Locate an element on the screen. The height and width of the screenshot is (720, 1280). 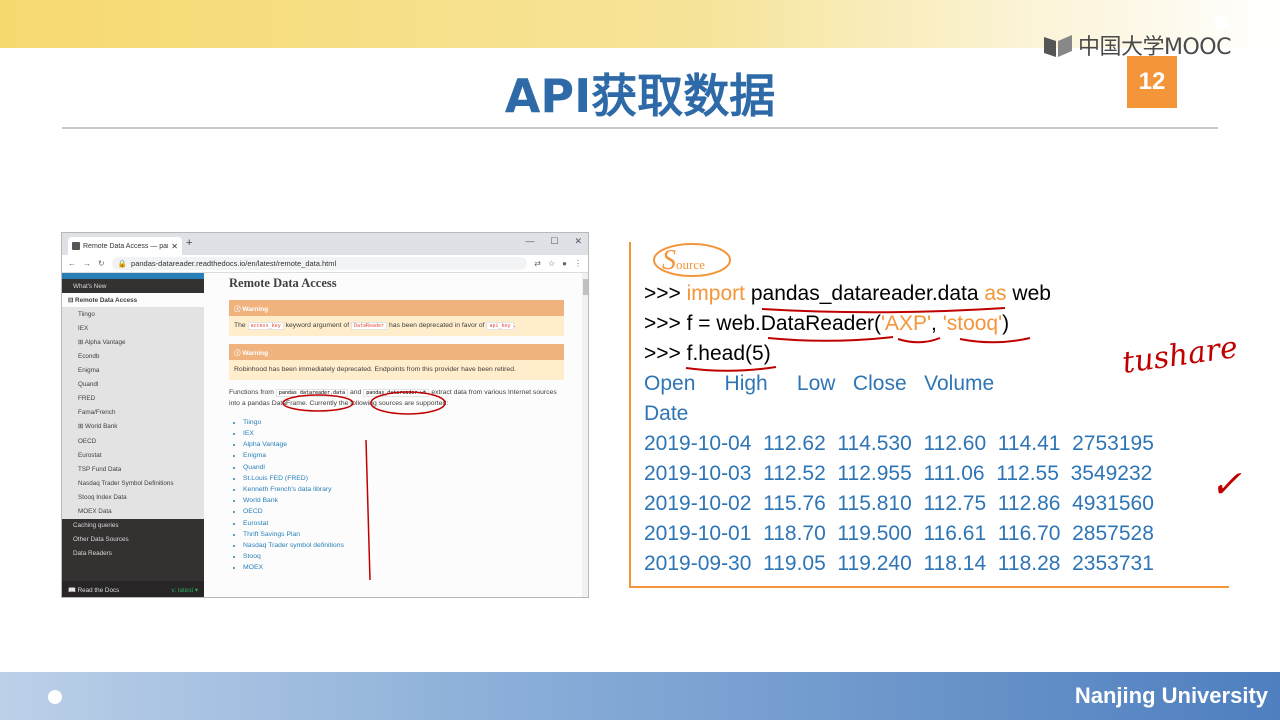
source-link: Stooq is located at coordinates (403, 556).